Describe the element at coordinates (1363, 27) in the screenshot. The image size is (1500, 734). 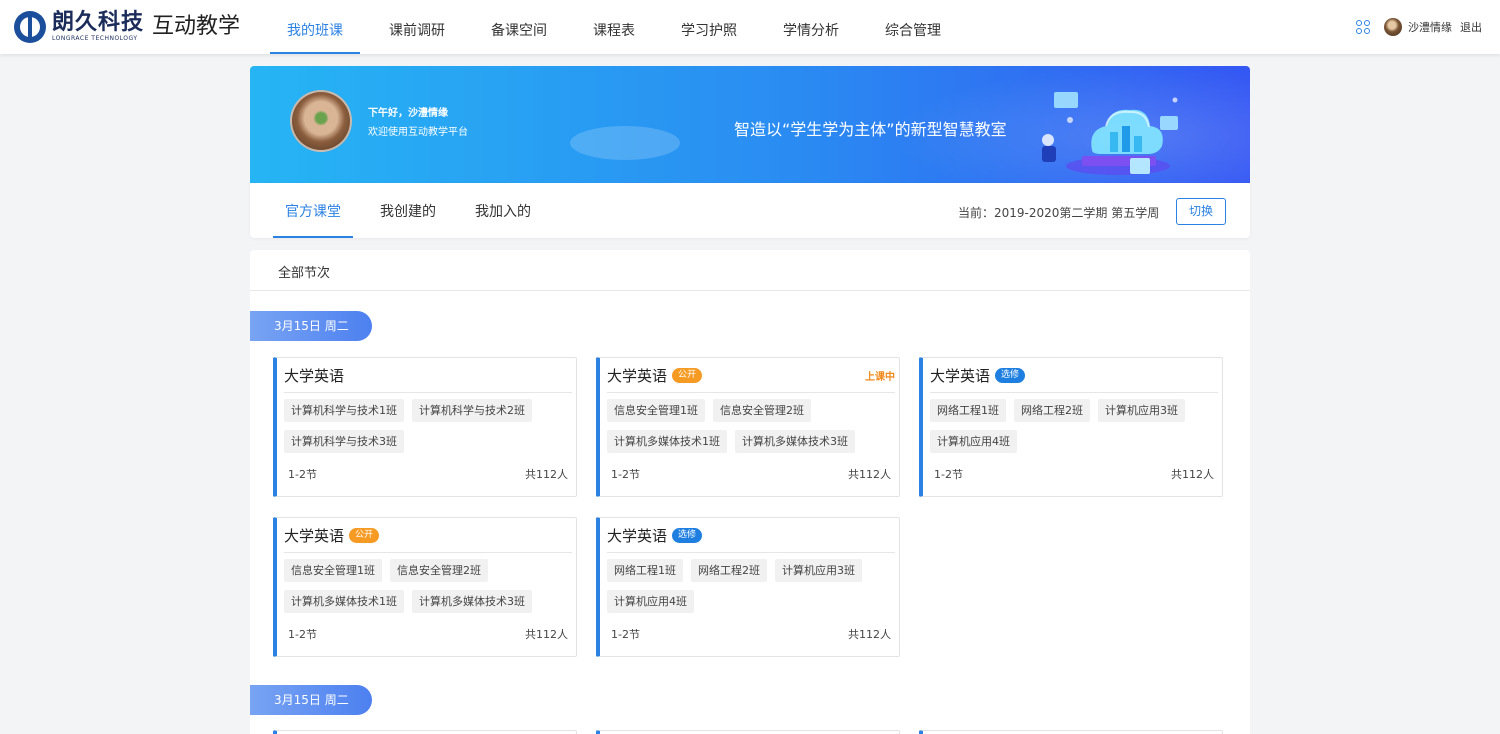
I see `apps-grid-icon` at that location.